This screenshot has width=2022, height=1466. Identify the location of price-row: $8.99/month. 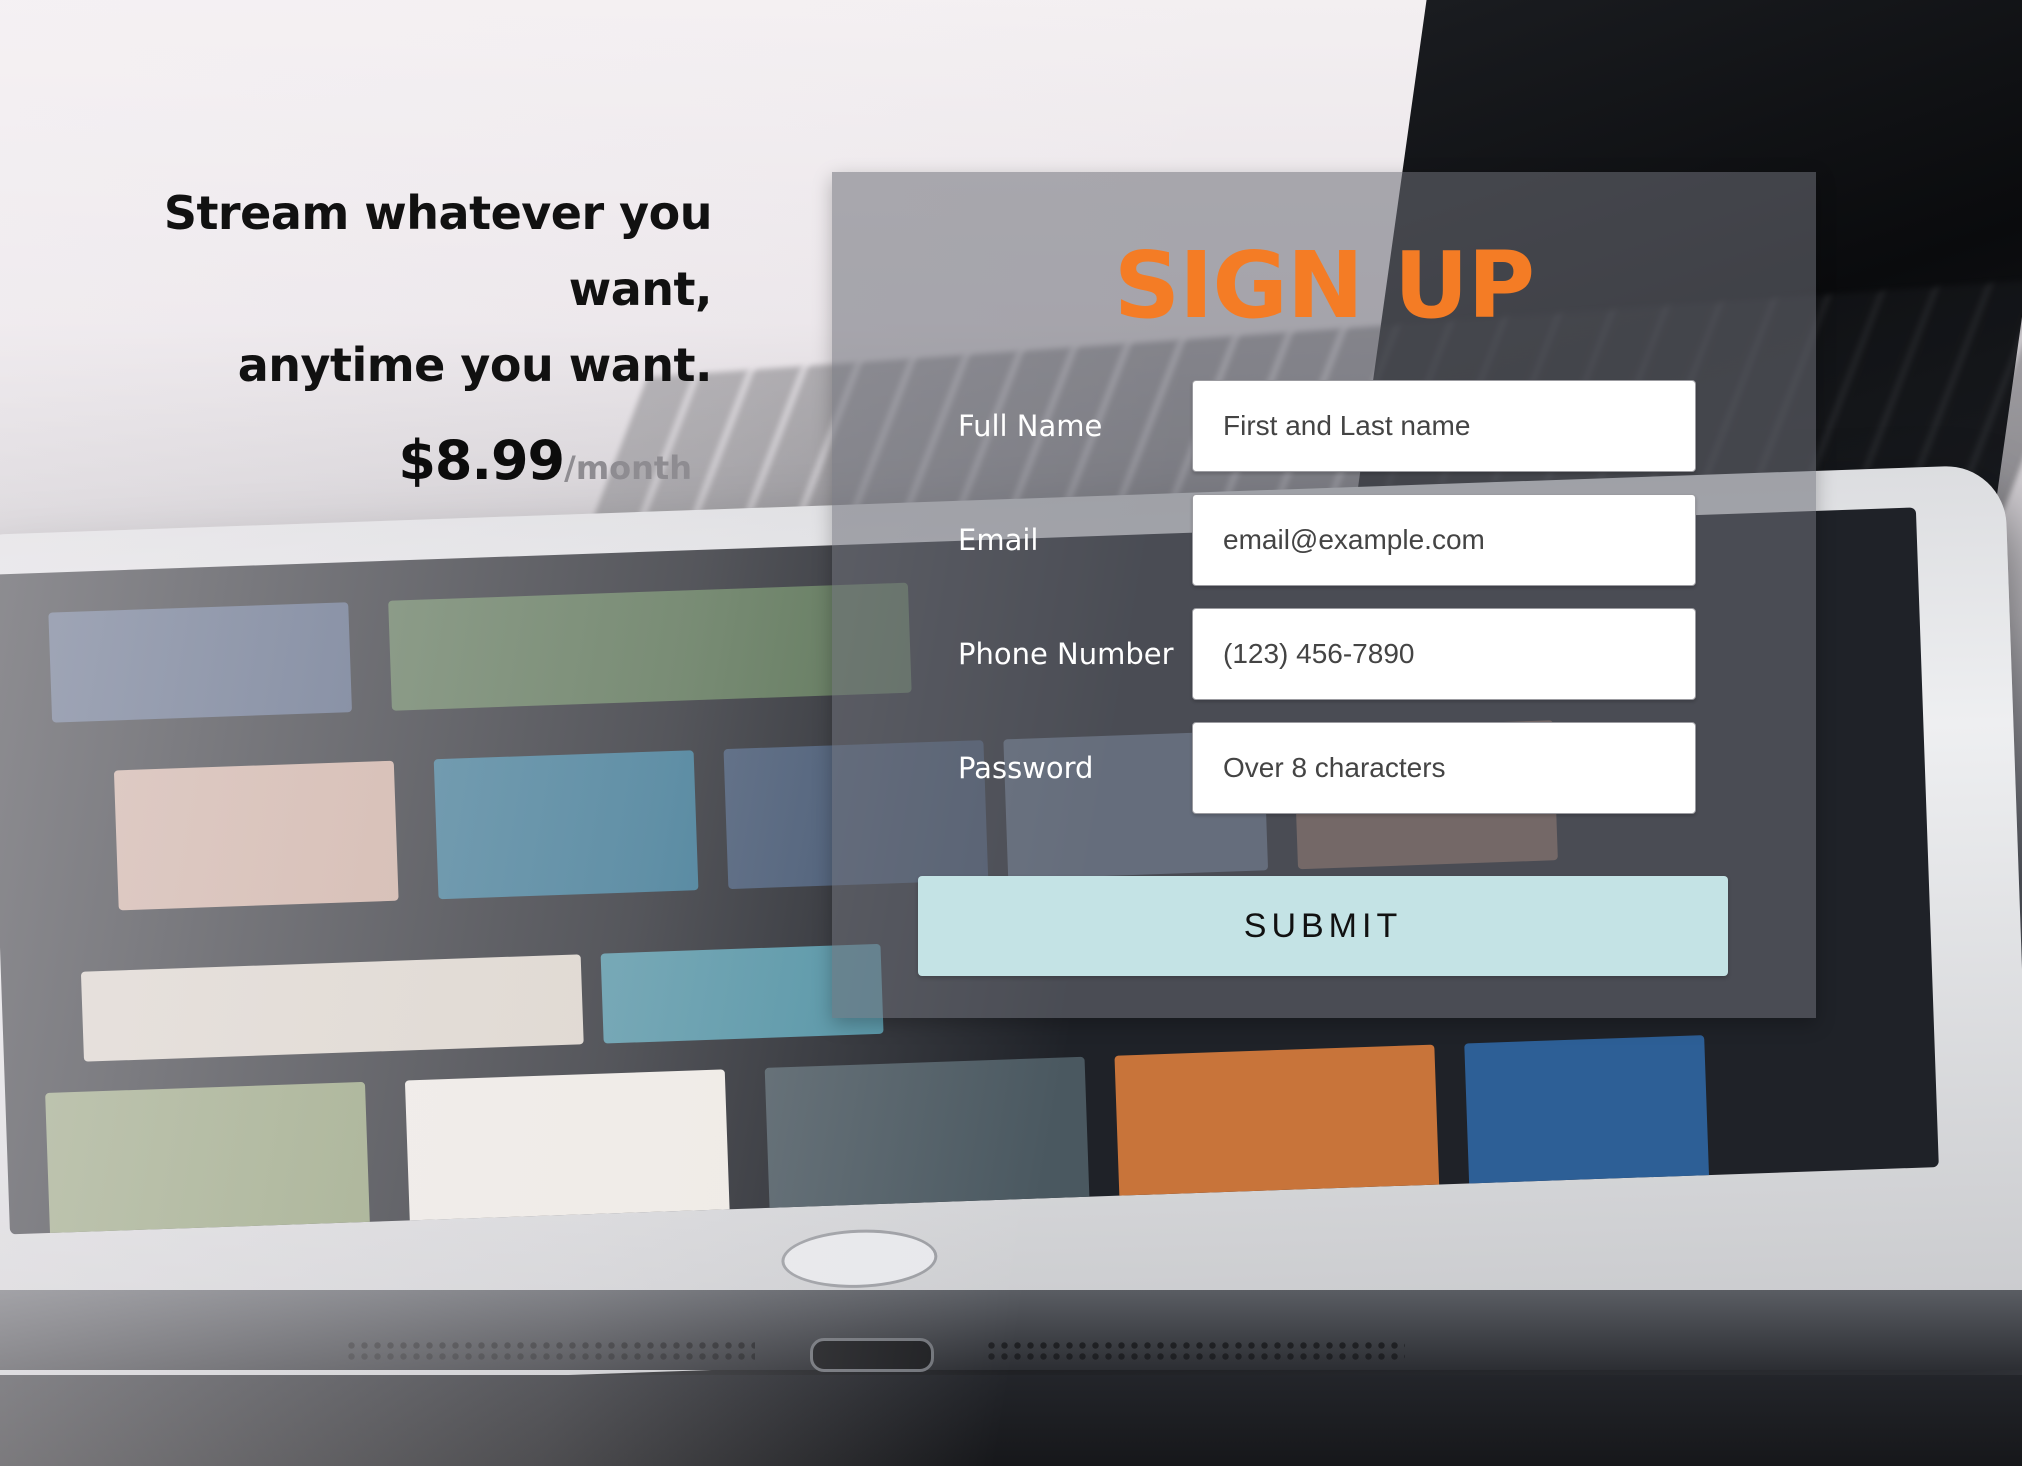
(386, 460).